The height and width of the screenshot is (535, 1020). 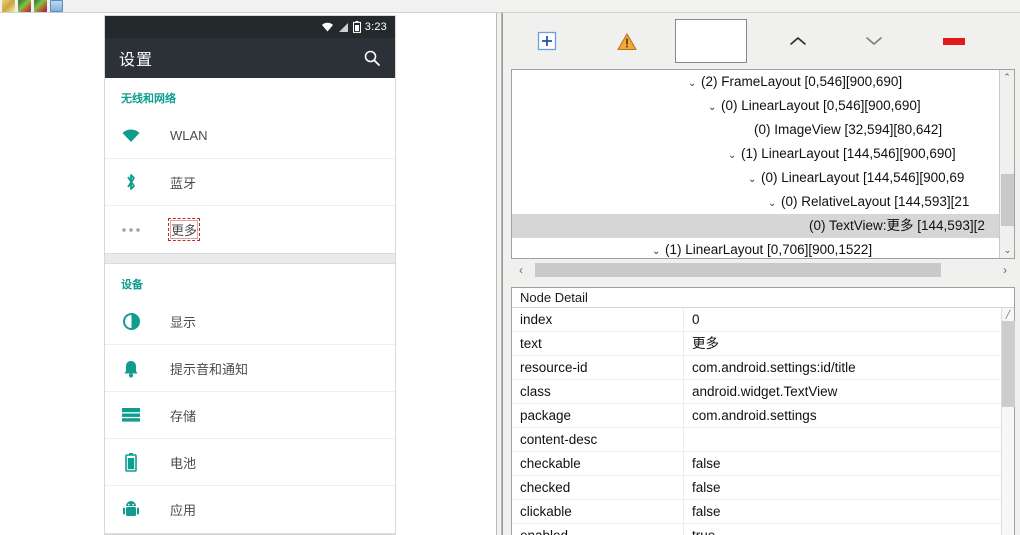 I want to click on table-row: enabled true, so click(x=756, y=529).